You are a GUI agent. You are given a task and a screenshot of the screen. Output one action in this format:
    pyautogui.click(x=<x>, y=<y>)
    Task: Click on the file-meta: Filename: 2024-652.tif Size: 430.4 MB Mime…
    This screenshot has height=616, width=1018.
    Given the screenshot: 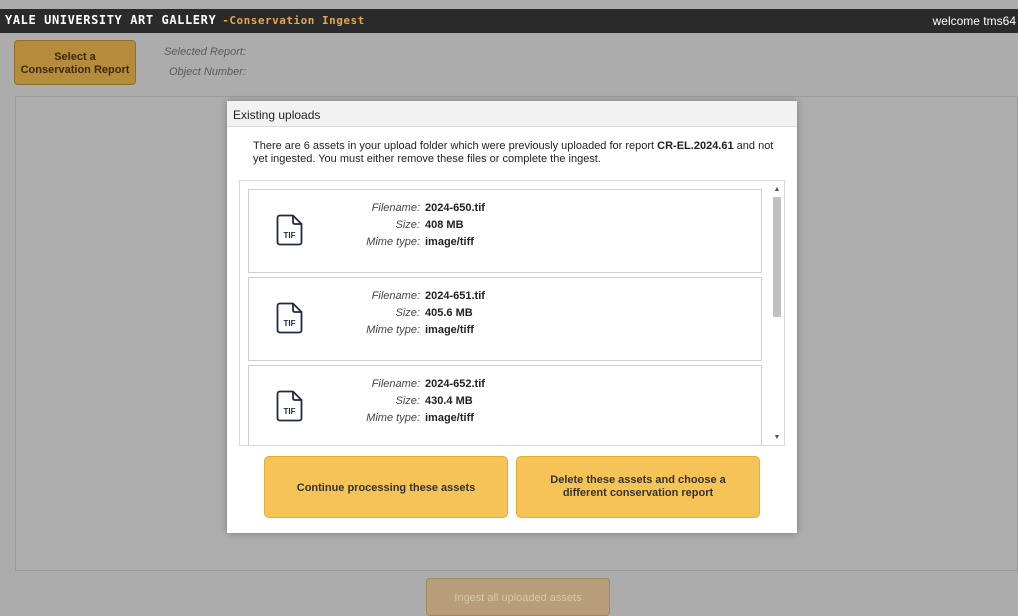 What is the action you would take?
    pyautogui.click(x=412, y=401)
    